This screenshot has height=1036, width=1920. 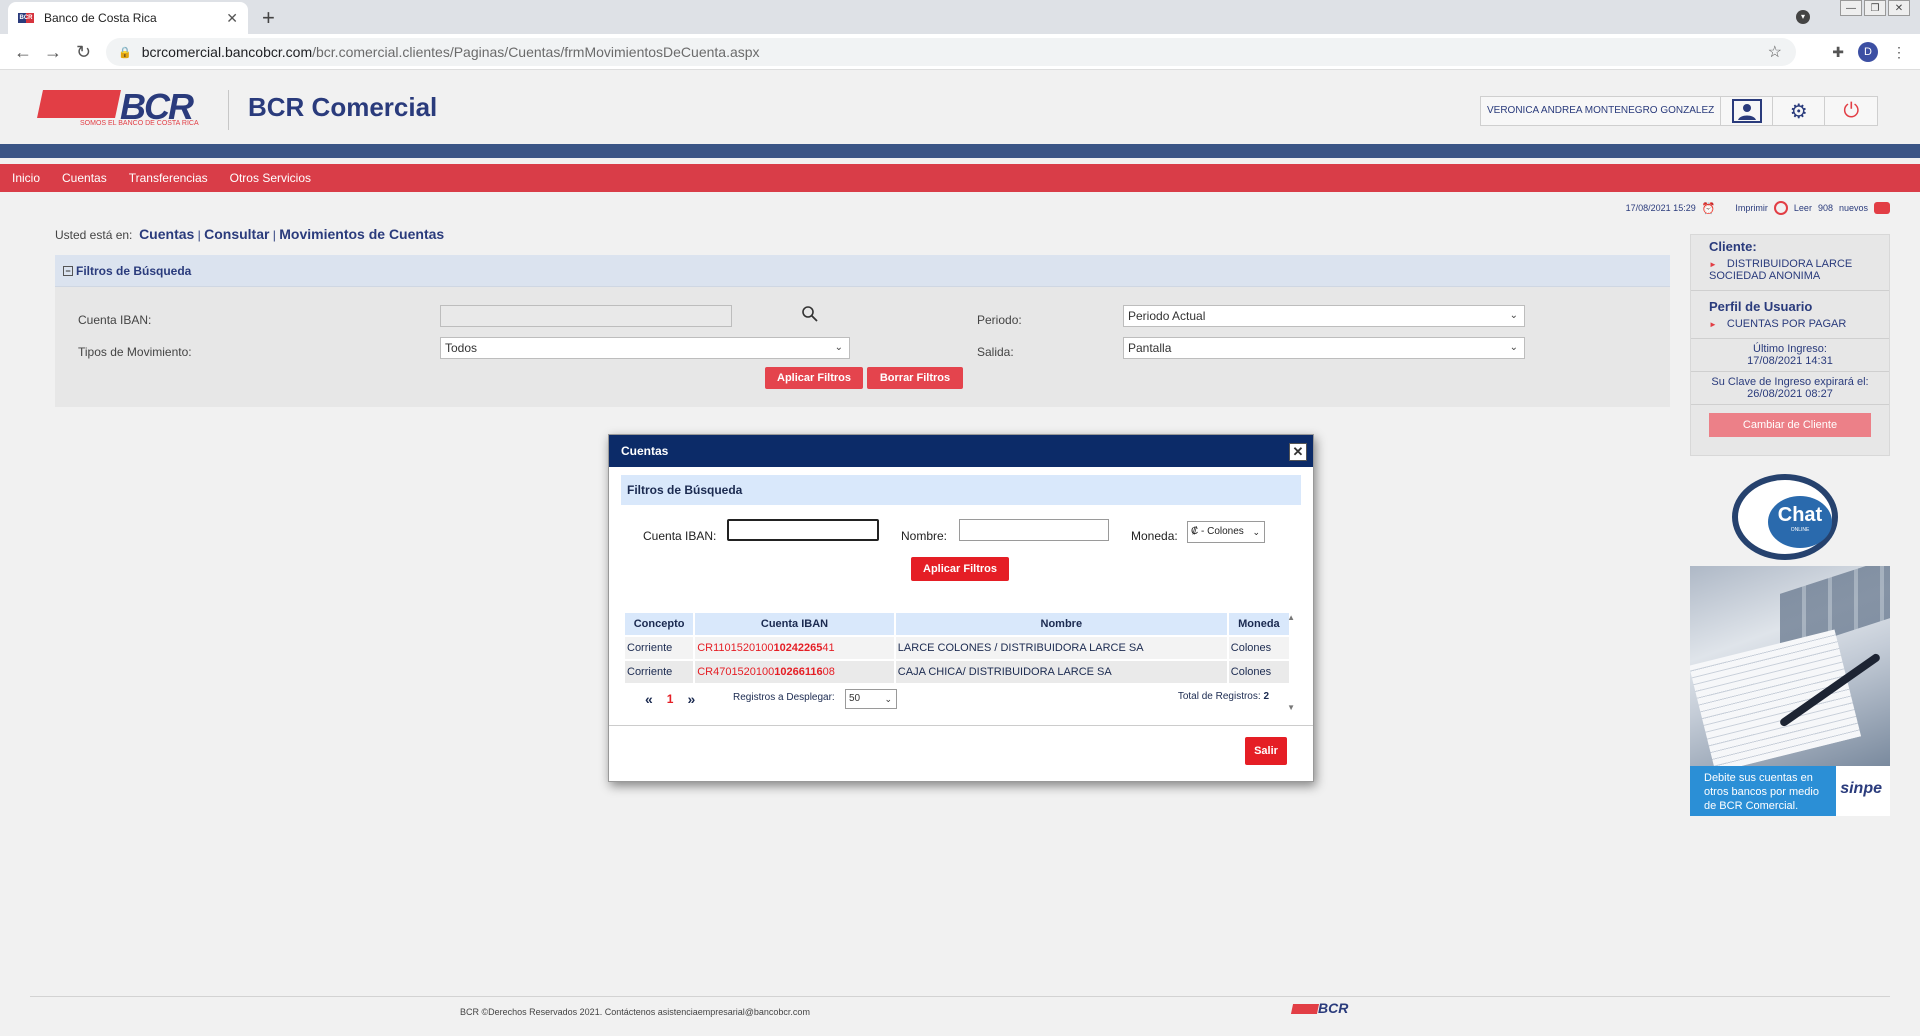 What do you see at coordinates (270, 178) in the screenshot?
I see `nav-item-otros-servicios: Otros Servicios` at bounding box center [270, 178].